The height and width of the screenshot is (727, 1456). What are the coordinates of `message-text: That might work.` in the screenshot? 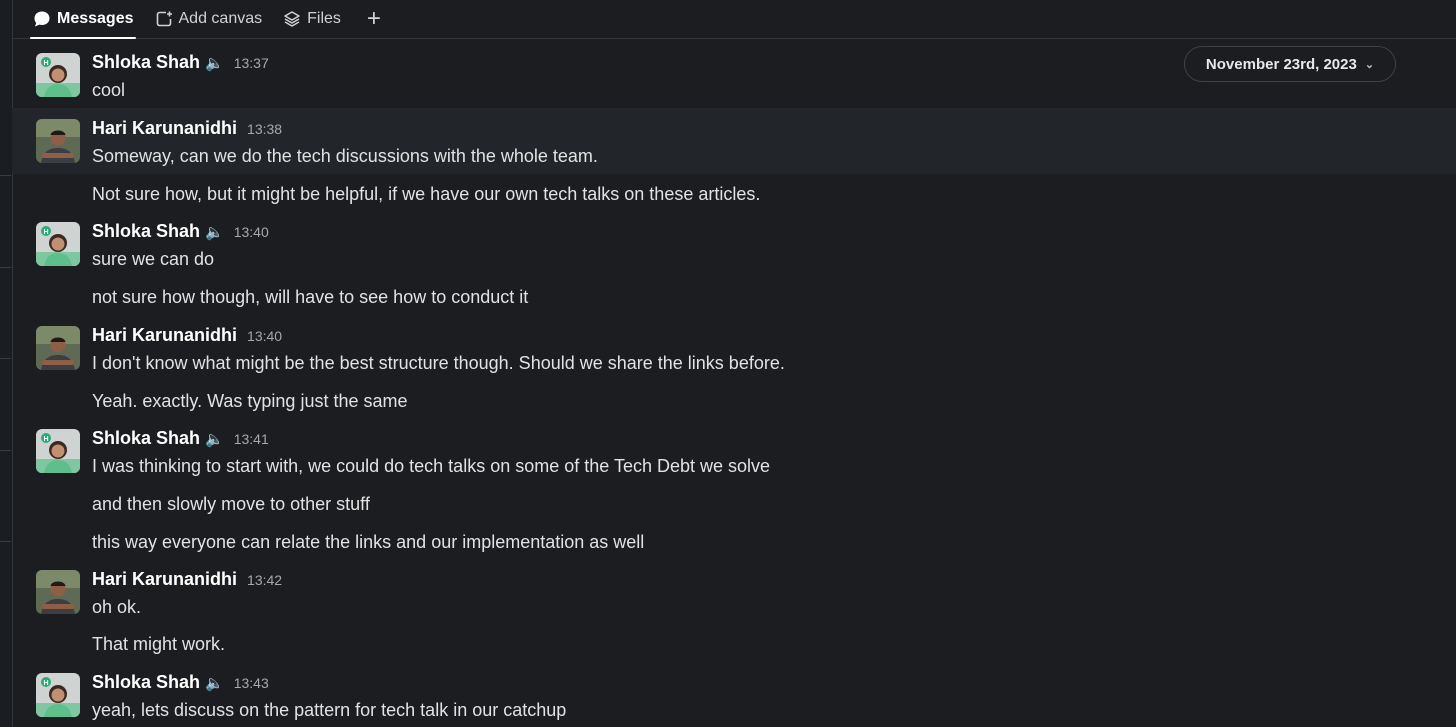 It's located at (159, 644).